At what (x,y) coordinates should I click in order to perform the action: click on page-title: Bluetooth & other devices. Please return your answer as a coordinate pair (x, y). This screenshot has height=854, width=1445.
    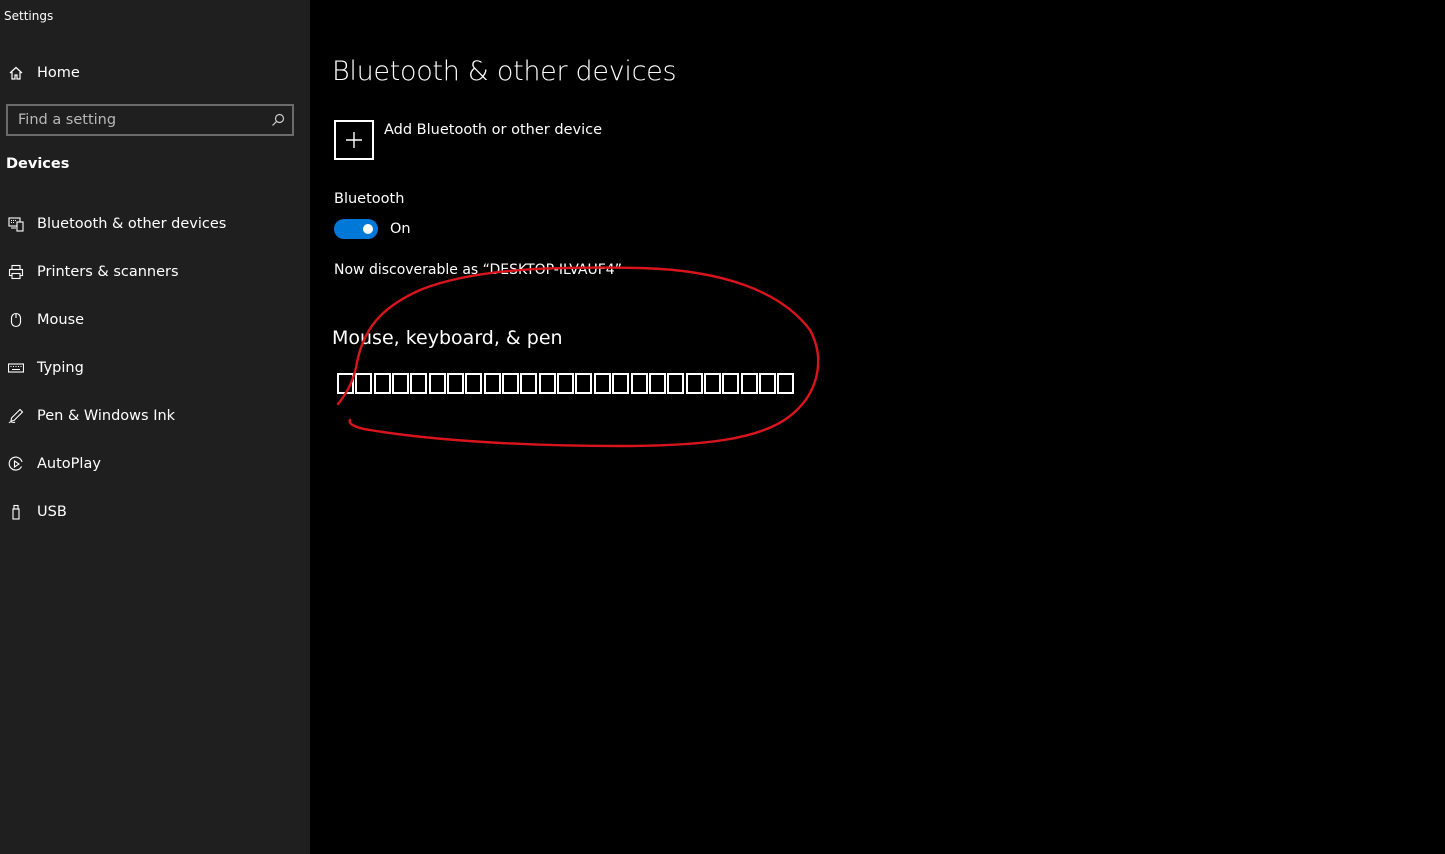
    Looking at the image, I should click on (504, 71).